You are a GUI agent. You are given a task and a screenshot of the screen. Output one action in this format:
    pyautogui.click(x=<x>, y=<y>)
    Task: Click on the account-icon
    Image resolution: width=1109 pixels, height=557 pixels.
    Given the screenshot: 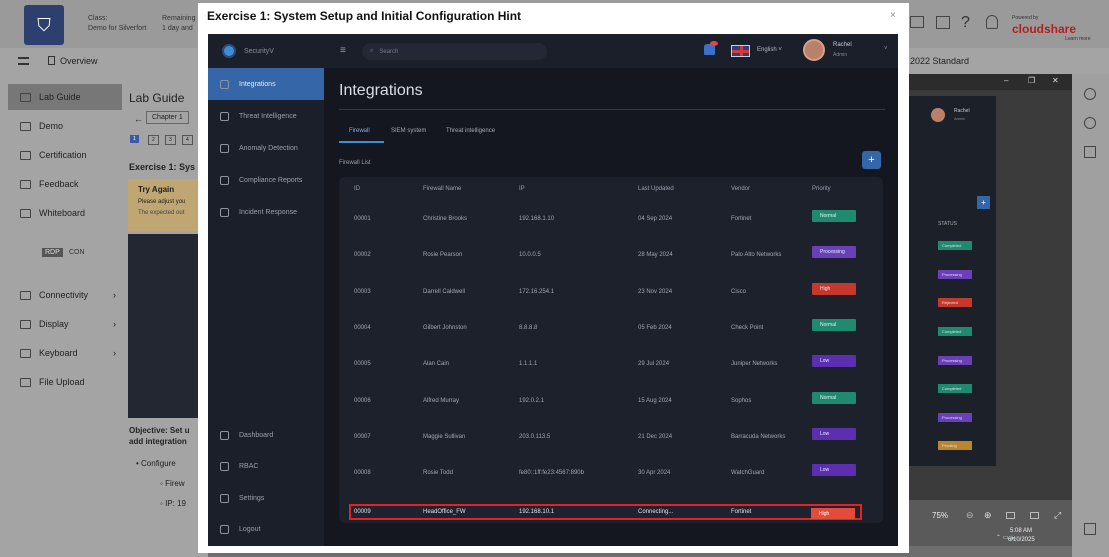 What is the action you would take?
    pyautogui.click(x=1090, y=123)
    